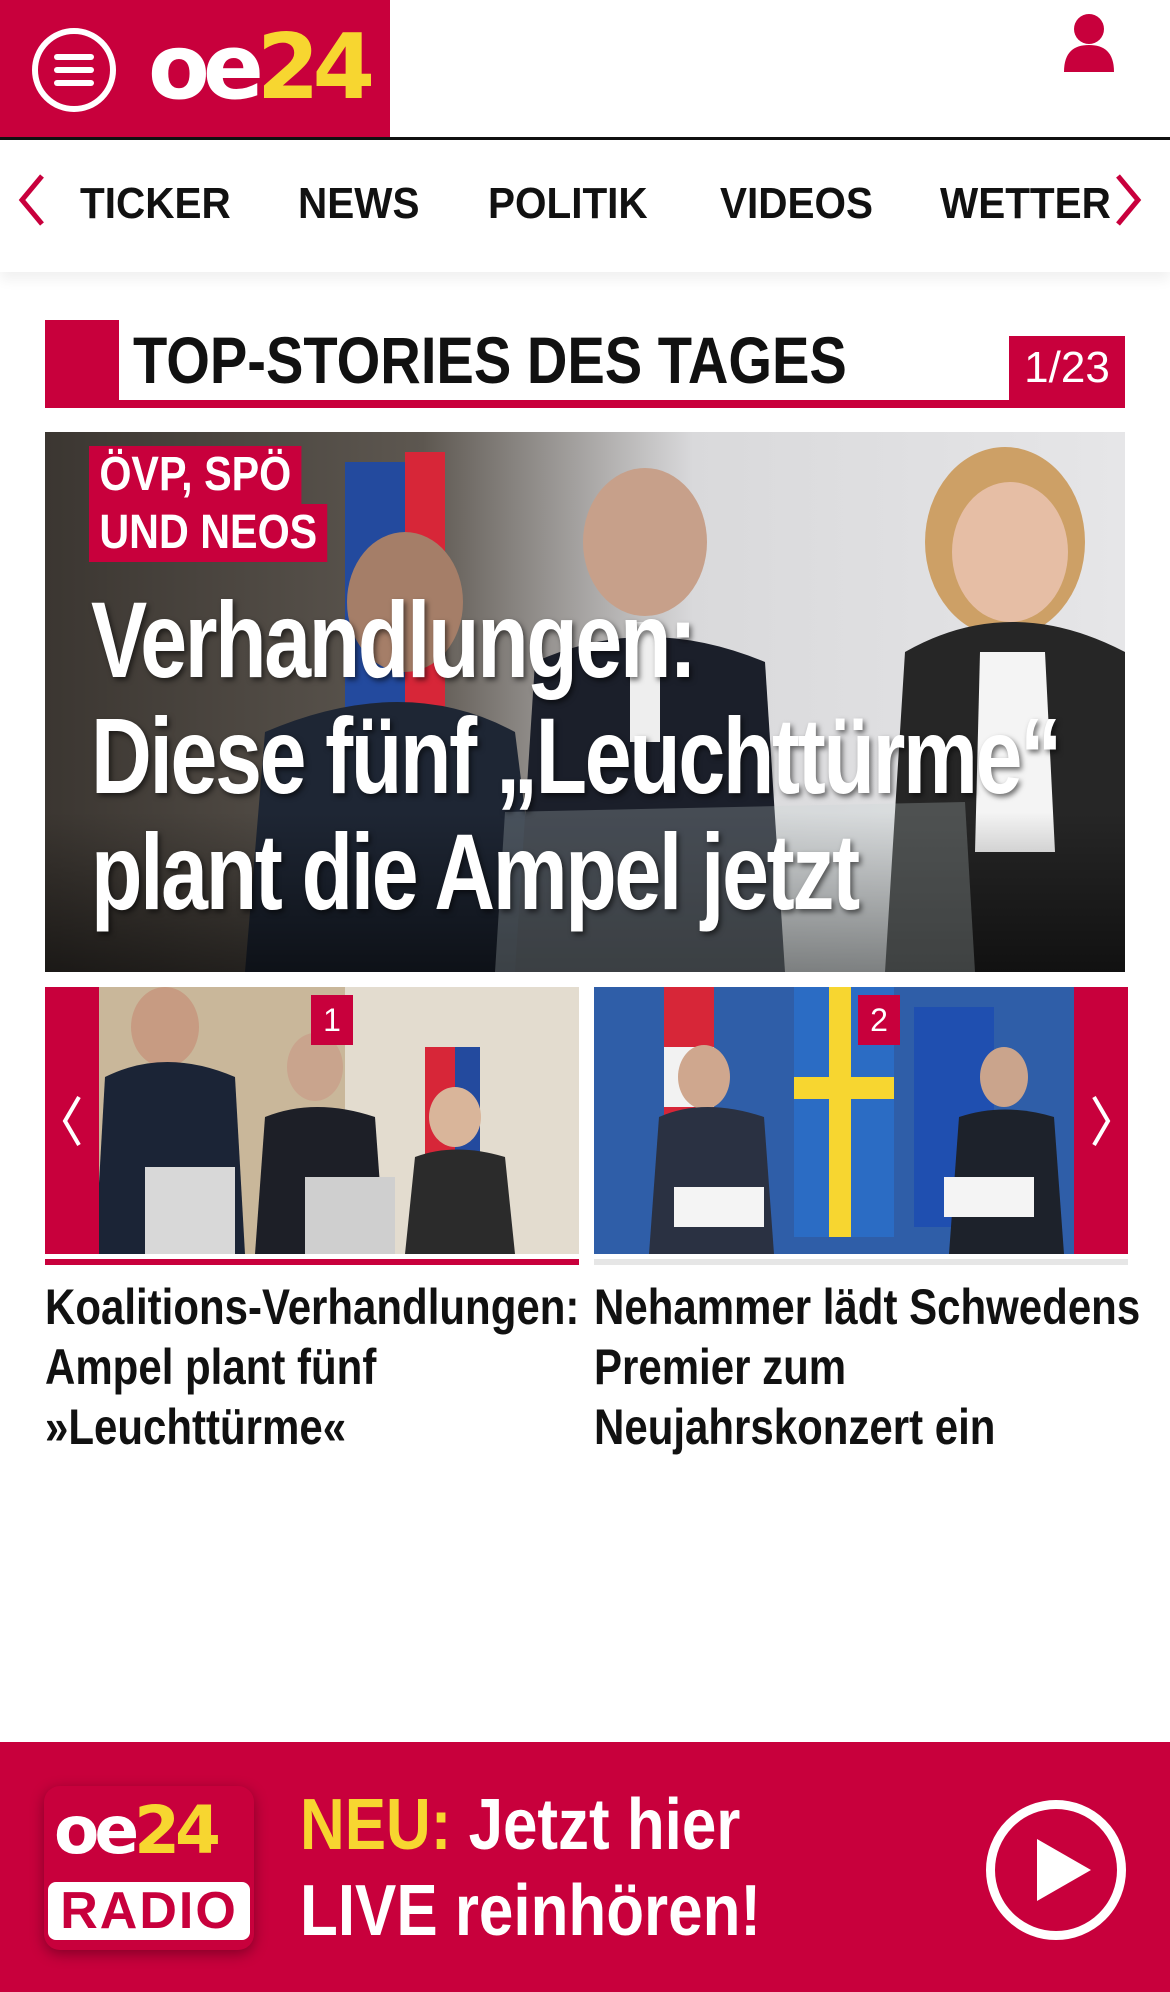  I want to click on menu-button, so click(74, 70).